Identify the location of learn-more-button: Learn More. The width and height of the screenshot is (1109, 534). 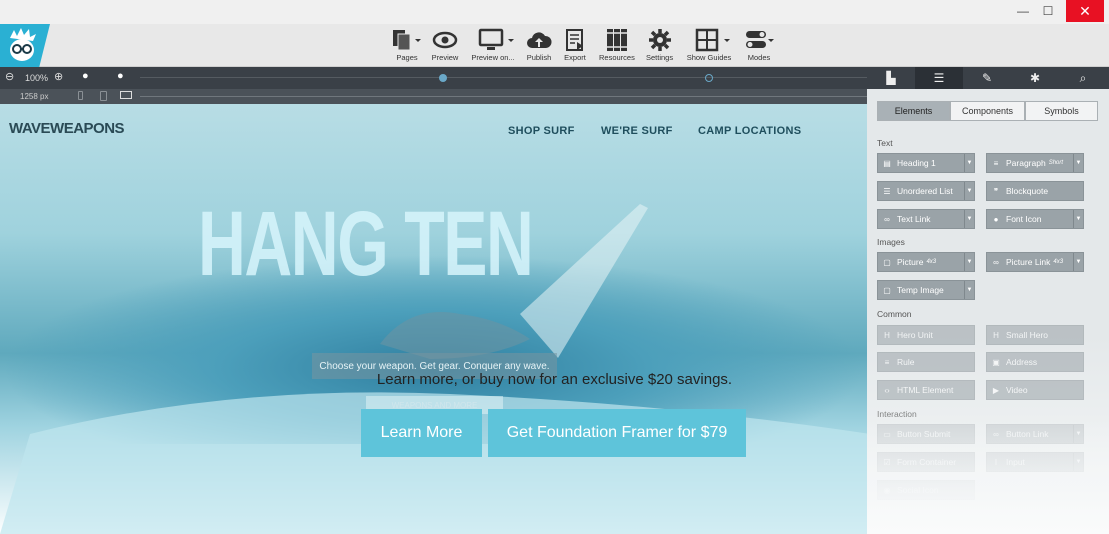
(421, 433).